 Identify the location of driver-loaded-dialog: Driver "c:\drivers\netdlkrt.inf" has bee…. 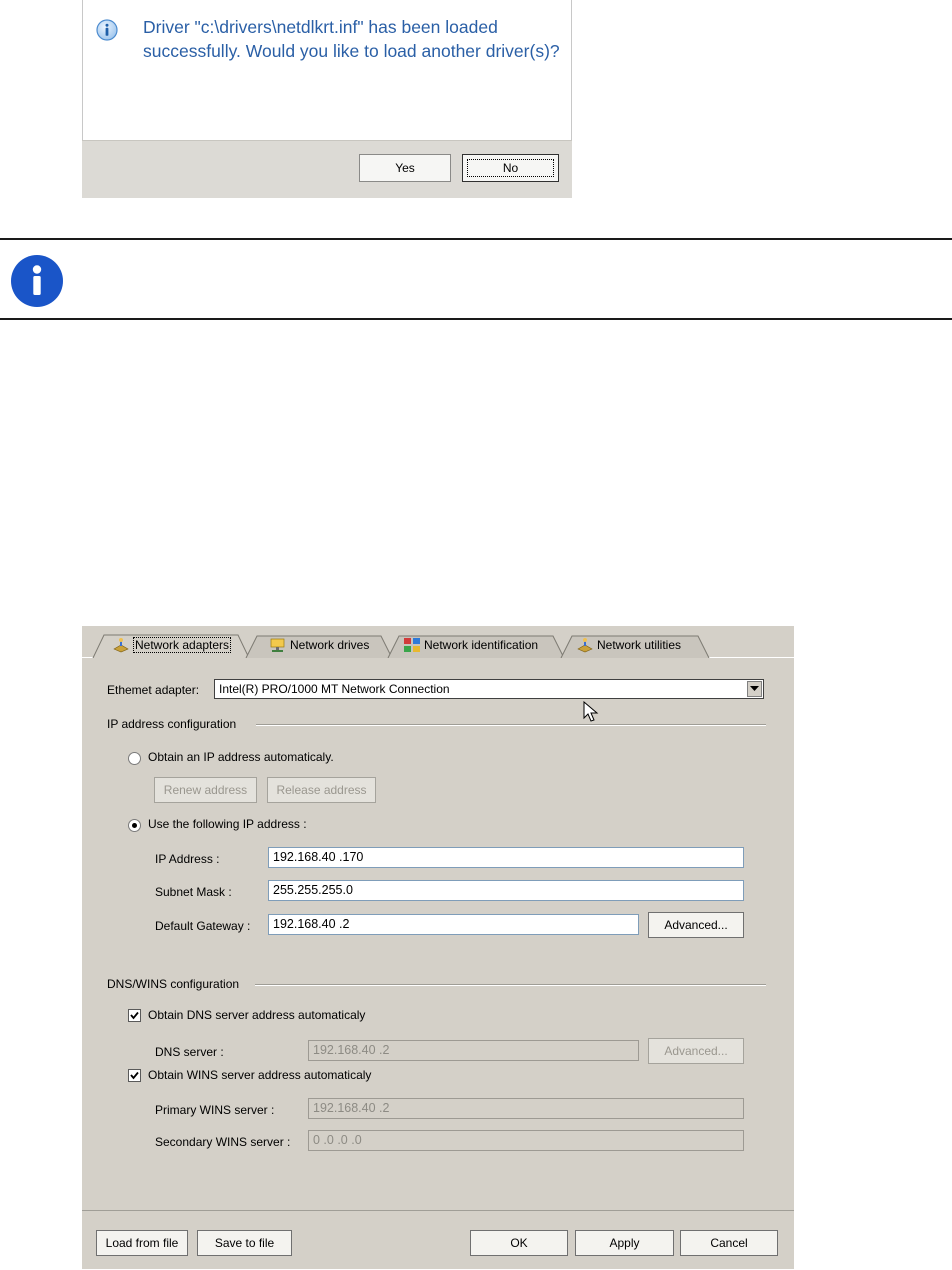
(327, 99).